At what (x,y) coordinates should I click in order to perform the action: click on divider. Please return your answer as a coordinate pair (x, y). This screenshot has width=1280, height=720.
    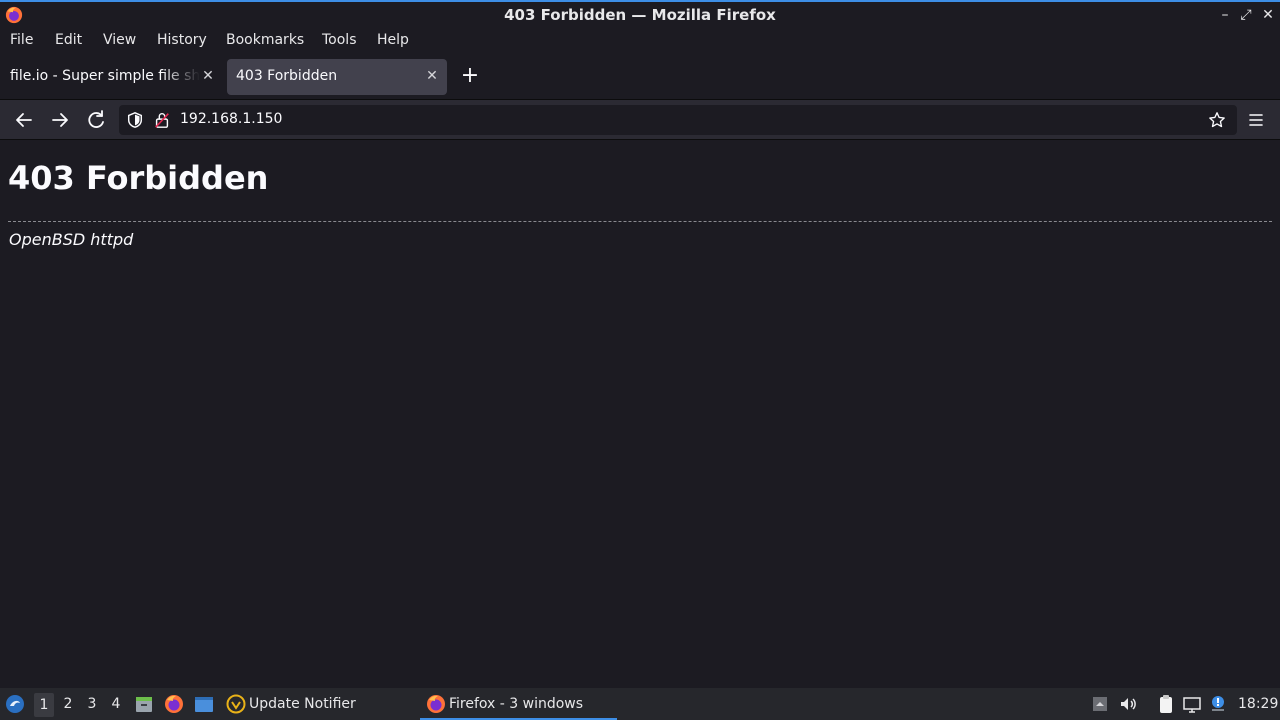
    Looking at the image, I should click on (640, 221).